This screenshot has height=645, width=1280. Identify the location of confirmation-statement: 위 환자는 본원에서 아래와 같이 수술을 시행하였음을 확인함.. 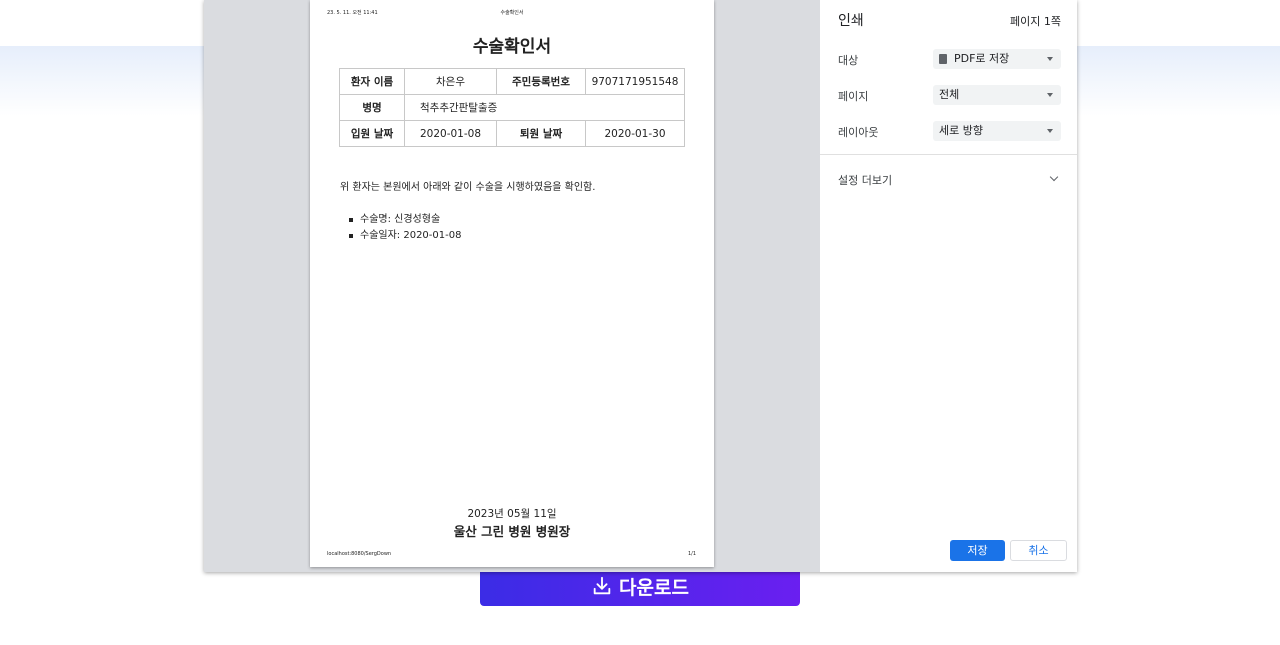
(468, 187).